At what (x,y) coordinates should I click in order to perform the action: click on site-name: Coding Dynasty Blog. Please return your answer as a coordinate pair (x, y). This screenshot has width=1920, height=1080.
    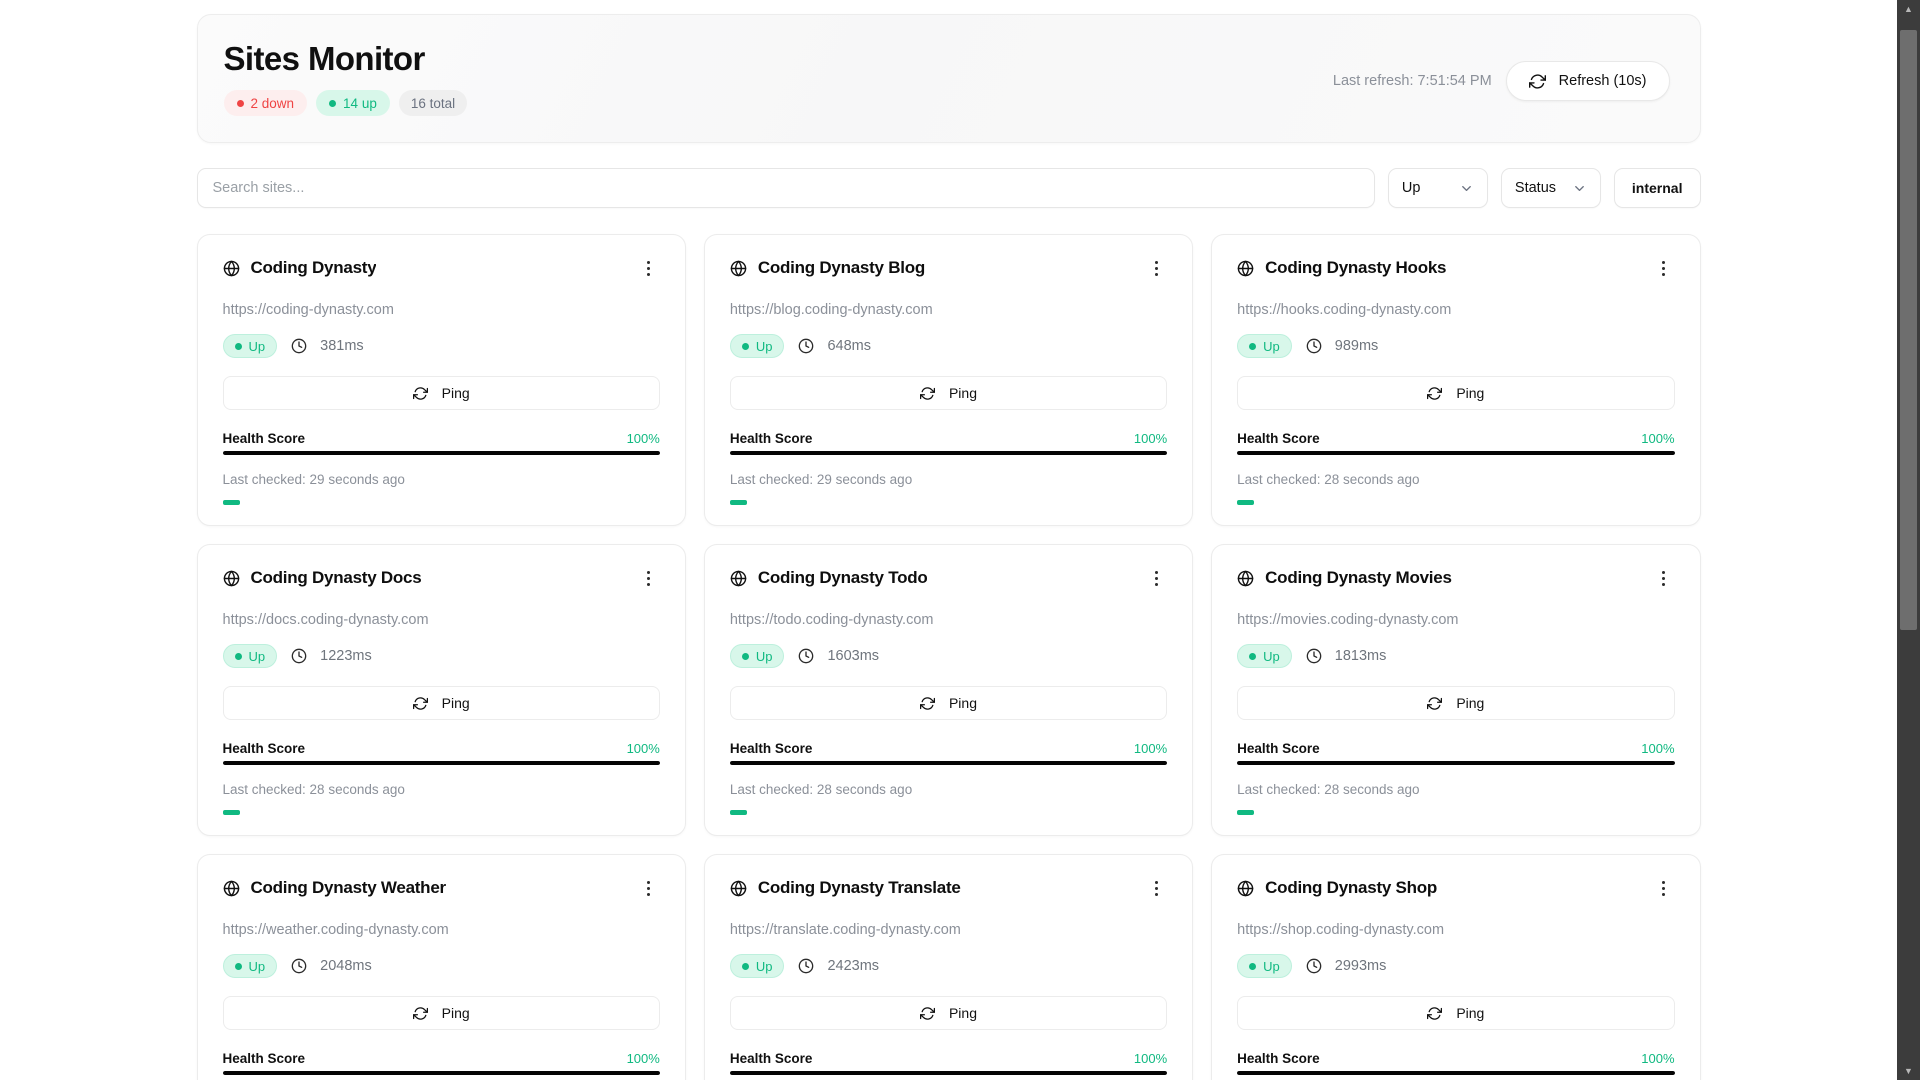
    Looking at the image, I should click on (841, 268).